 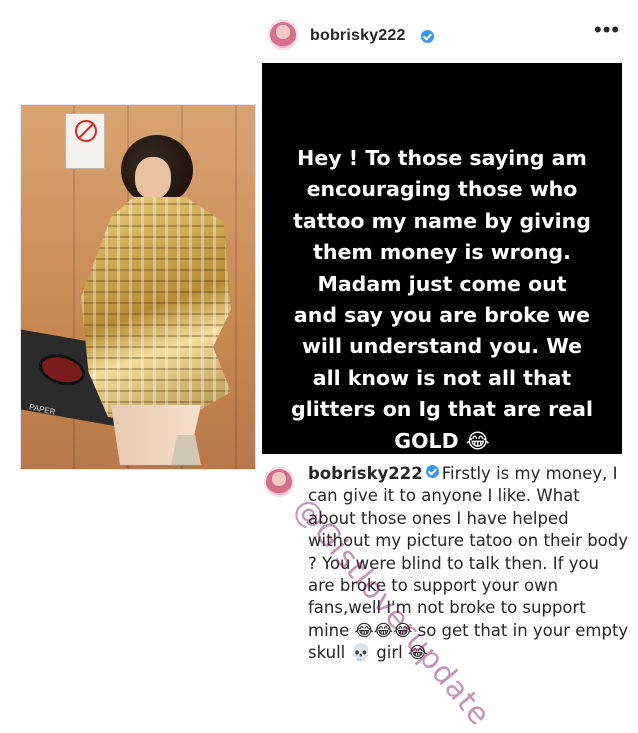 I want to click on post-username: bobrisky222, so click(x=358, y=36).